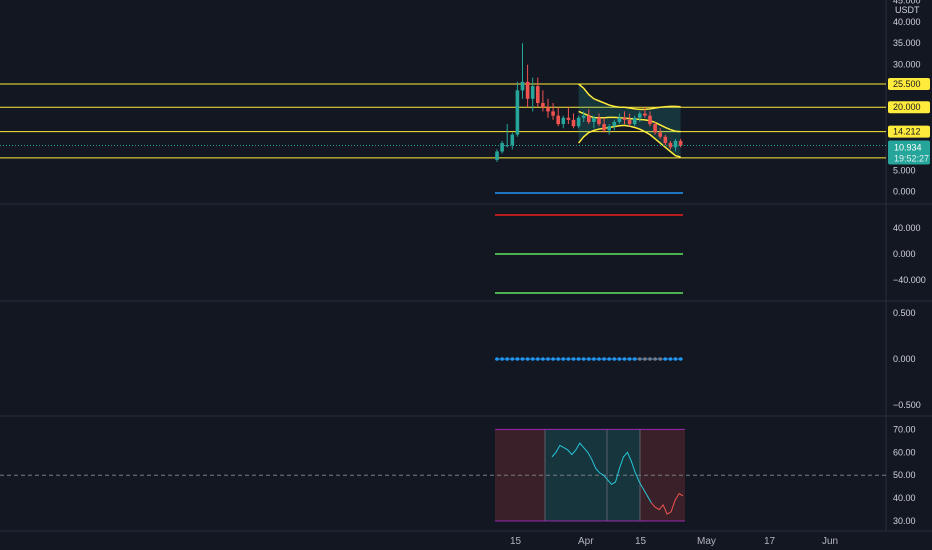  I want to click on last-price-tag: 10.934 19:52:27, so click(909, 152).